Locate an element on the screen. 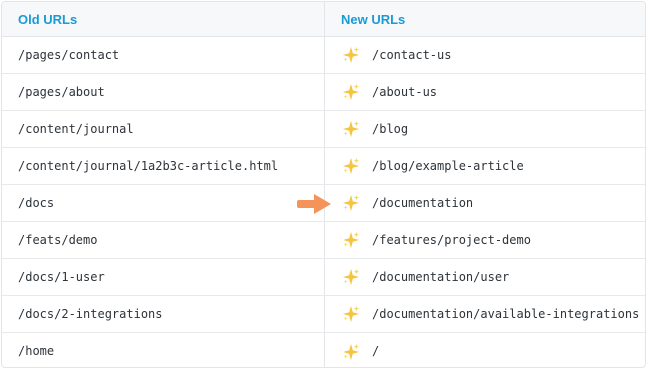 This screenshot has height=370, width=648. table-row: /pages/contact /contact-us is located at coordinates (323, 55).